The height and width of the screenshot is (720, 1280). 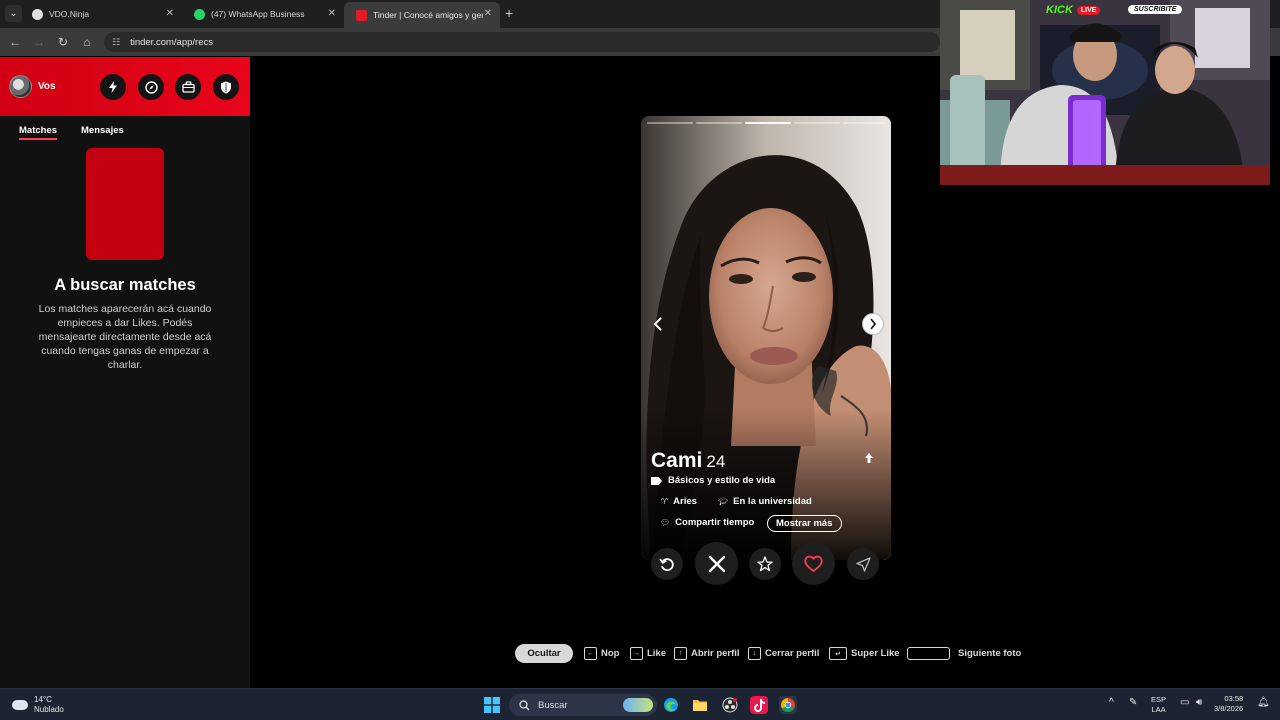 I want to click on zodiac-icon: ♈, so click(x=665, y=501).